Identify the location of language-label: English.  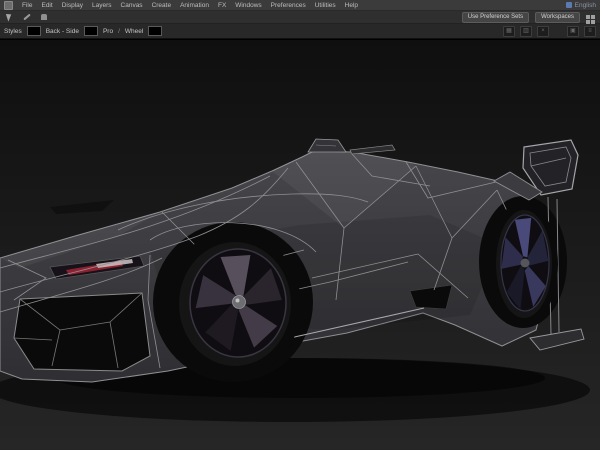
(585, 5).